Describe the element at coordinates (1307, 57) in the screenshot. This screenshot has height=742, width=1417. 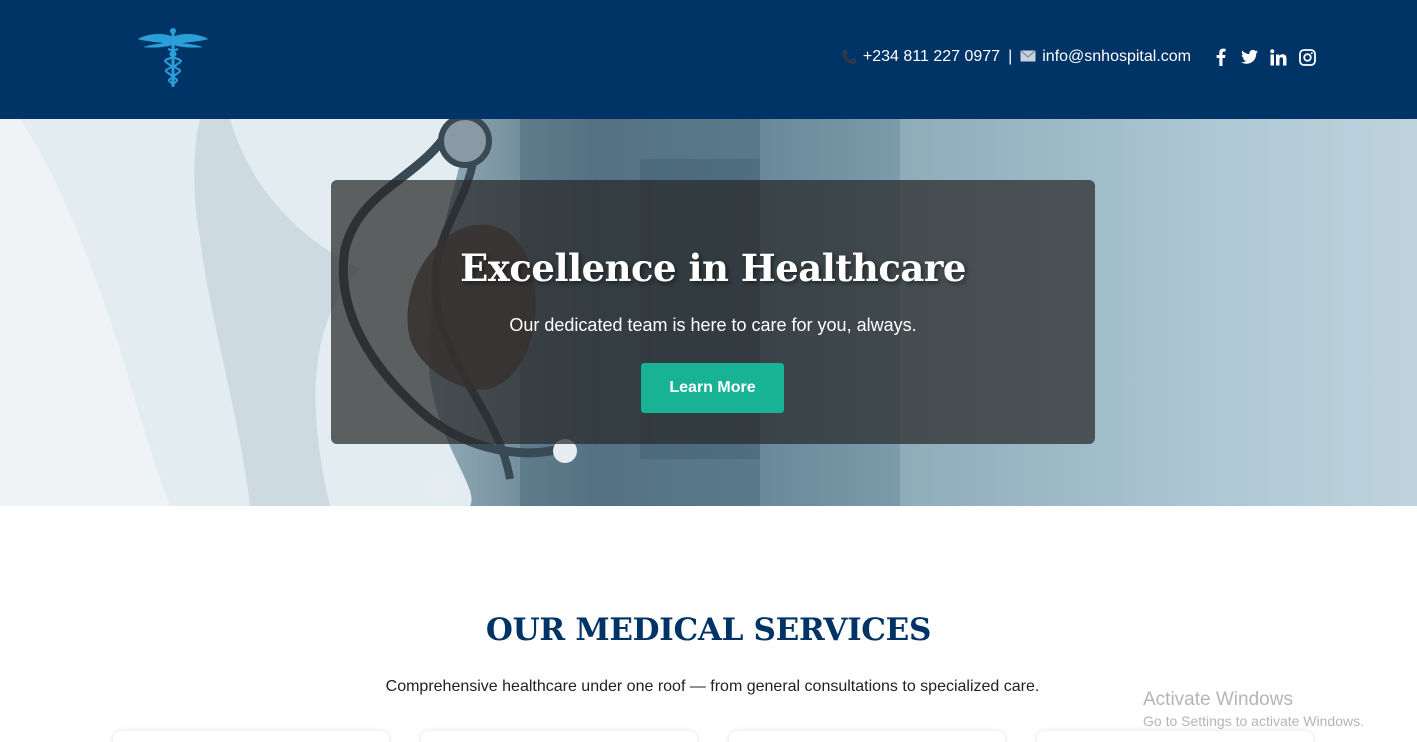
I see `instagram-icon` at that location.